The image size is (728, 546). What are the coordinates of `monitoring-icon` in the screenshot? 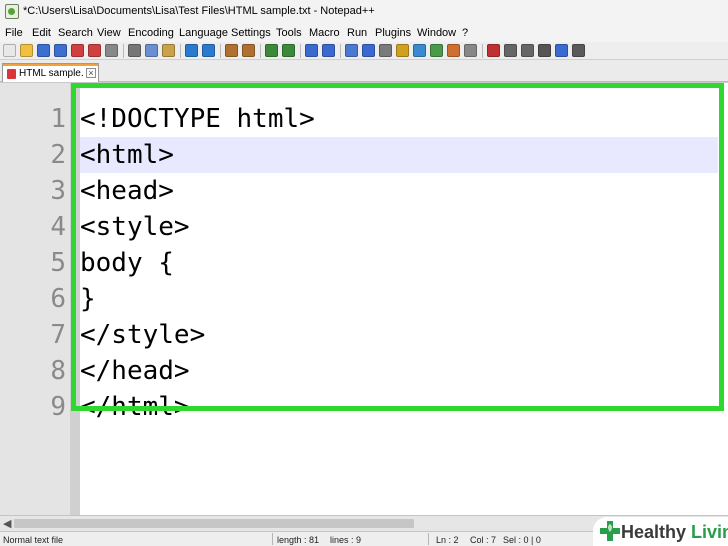 It's located at (470, 50).